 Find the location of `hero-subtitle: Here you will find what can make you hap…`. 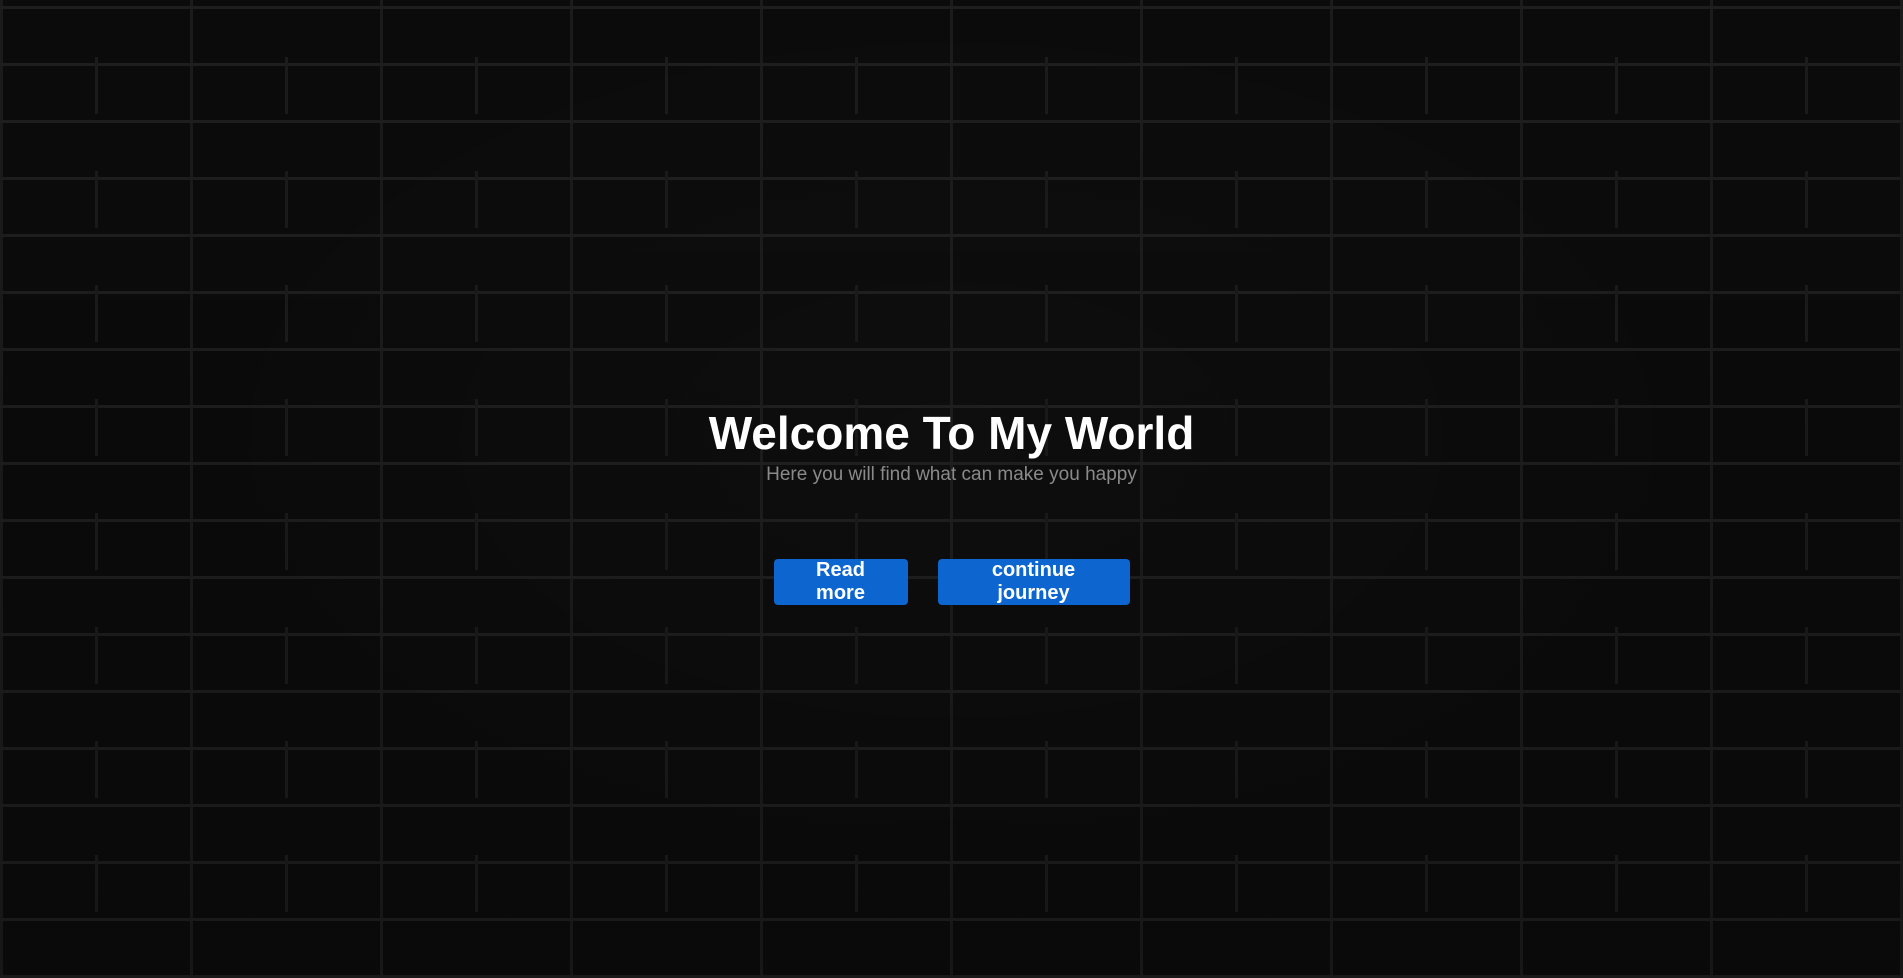

hero-subtitle: Here you will find what can make you hap… is located at coordinates (951, 474).